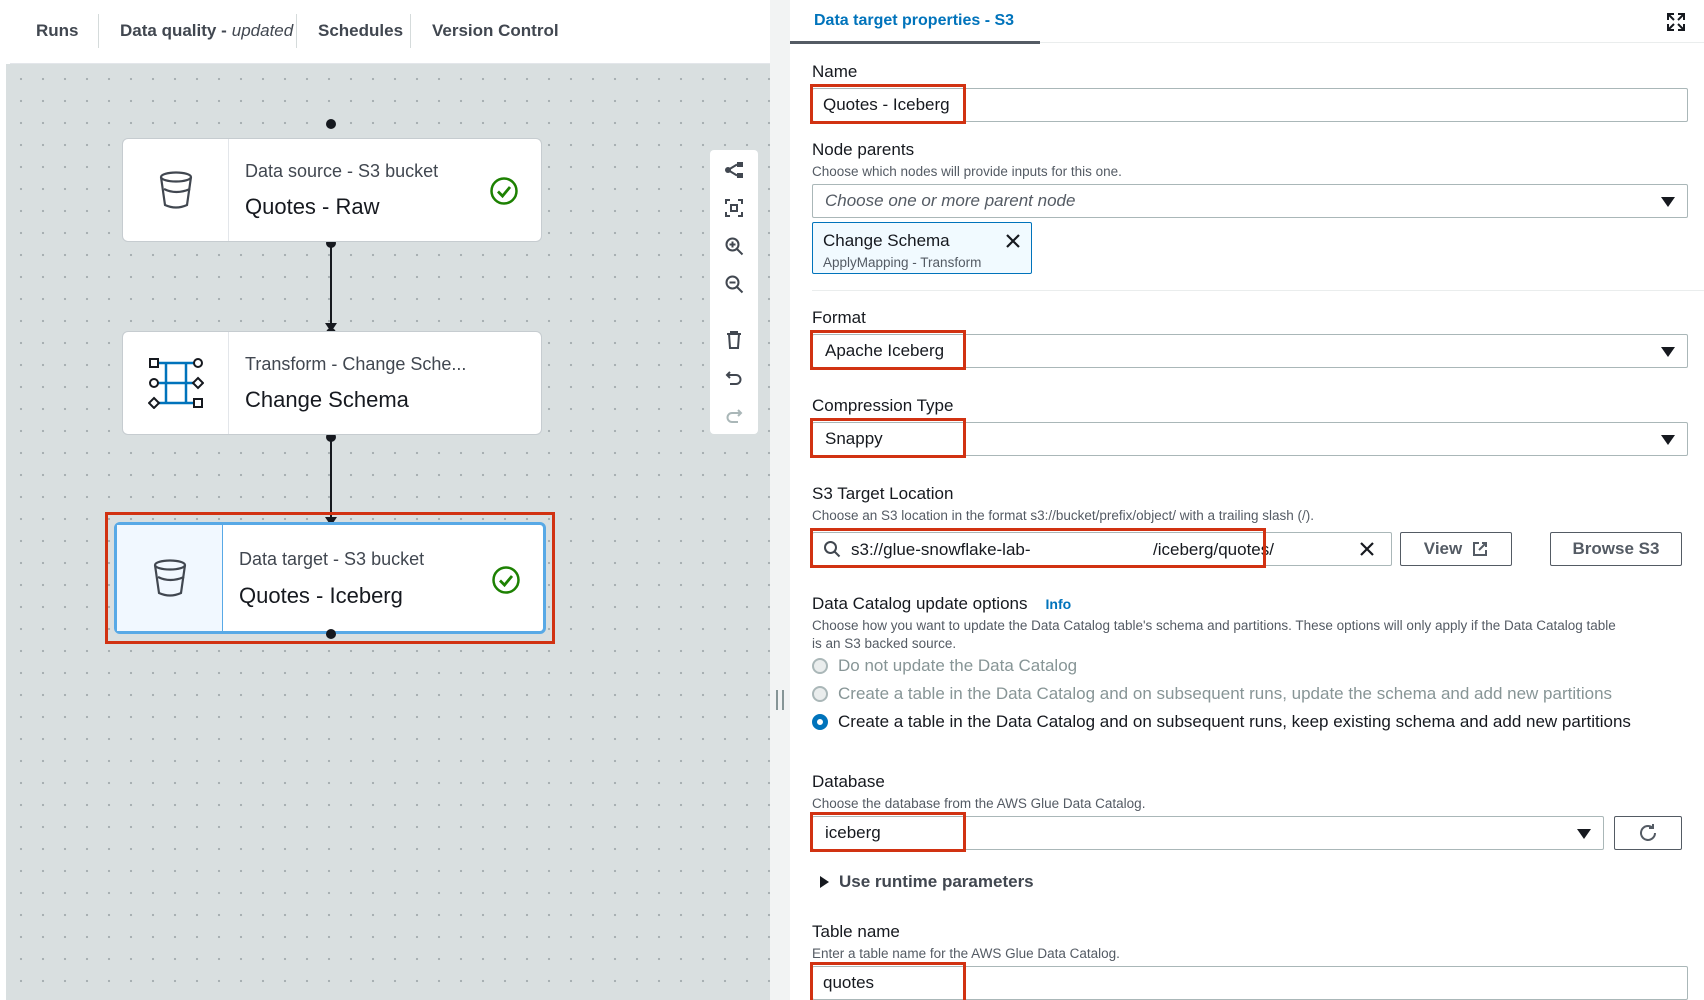 This screenshot has height=1000, width=1704. I want to click on panel-resize-handle, so click(780, 500).